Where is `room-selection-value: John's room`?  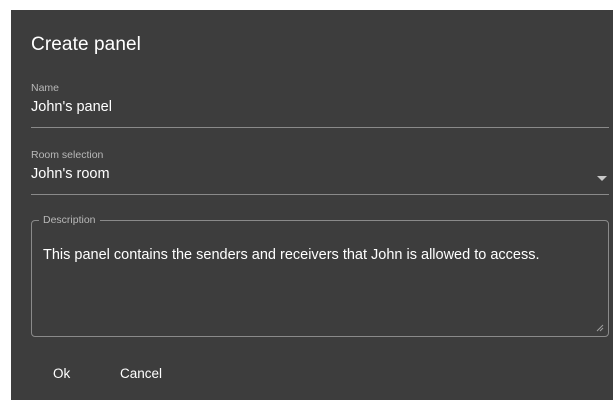 room-selection-value: John's room is located at coordinates (320, 174).